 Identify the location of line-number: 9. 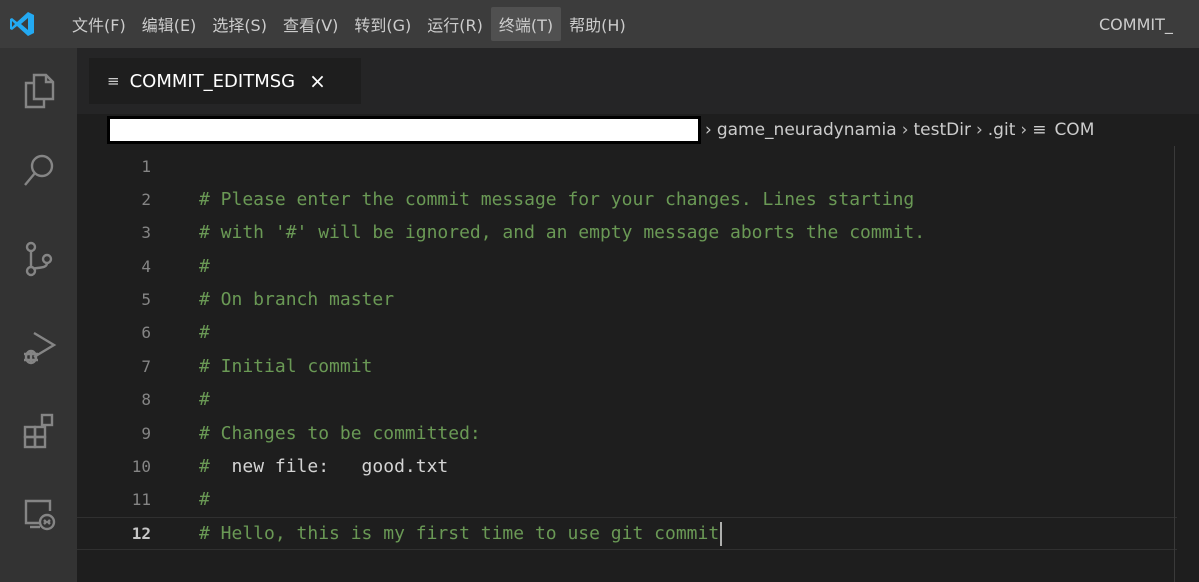
(146, 433).